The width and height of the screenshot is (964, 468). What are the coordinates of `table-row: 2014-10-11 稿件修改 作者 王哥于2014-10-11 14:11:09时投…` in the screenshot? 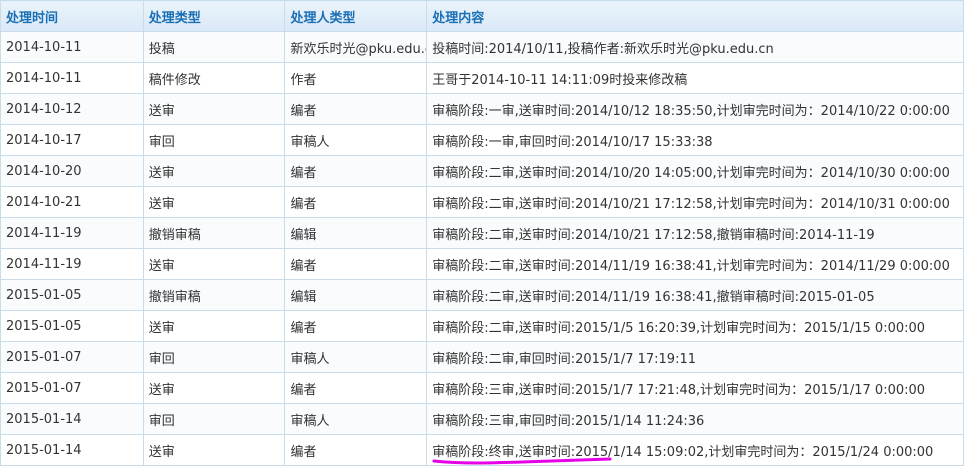 It's located at (482, 78).